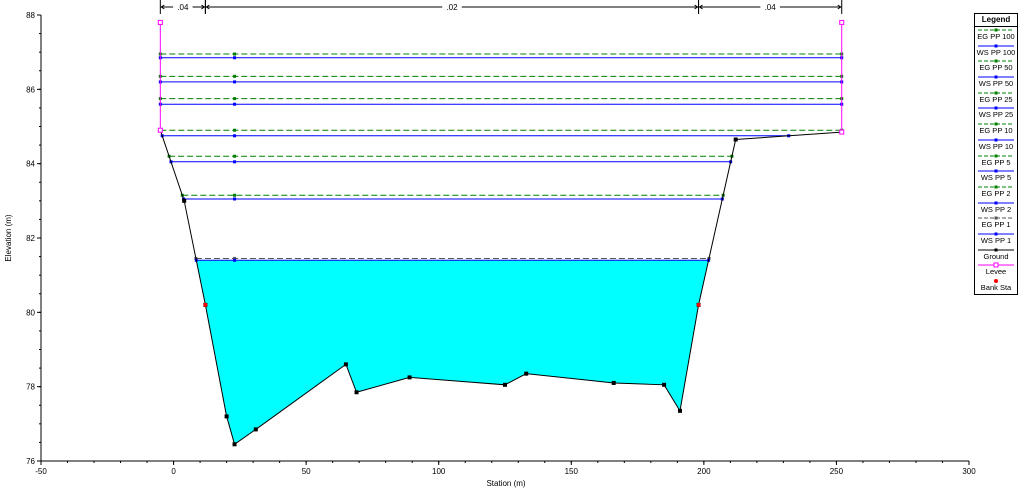 This screenshot has width=1023, height=489. I want to click on legend-item: Ground, so click(996, 255).